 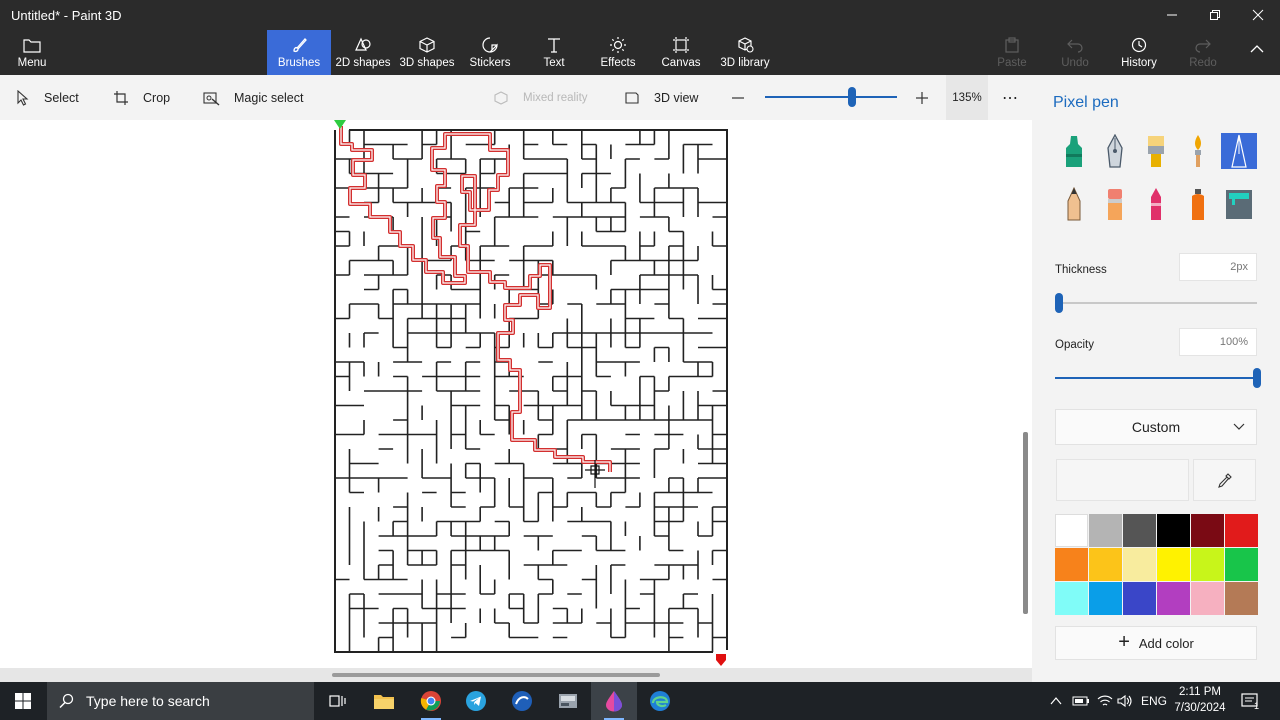 What do you see at coordinates (253, 97) in the screenshot?
I see `magic-select-button: Magic select` at bounding box center [253, 97].